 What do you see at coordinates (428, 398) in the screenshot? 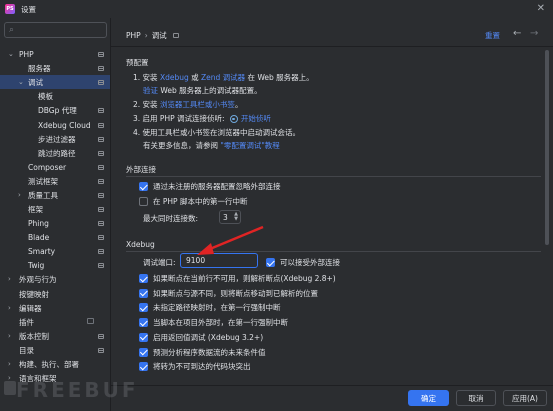
I see `ok-button: 确定` at bounding box center [428, 398].